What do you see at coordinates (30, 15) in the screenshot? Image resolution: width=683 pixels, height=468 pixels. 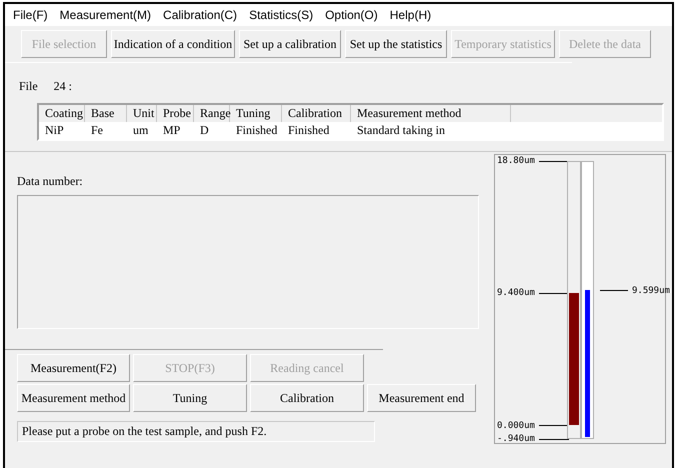 I see `menu-item: File(F)` at bounding box center [30, 15].